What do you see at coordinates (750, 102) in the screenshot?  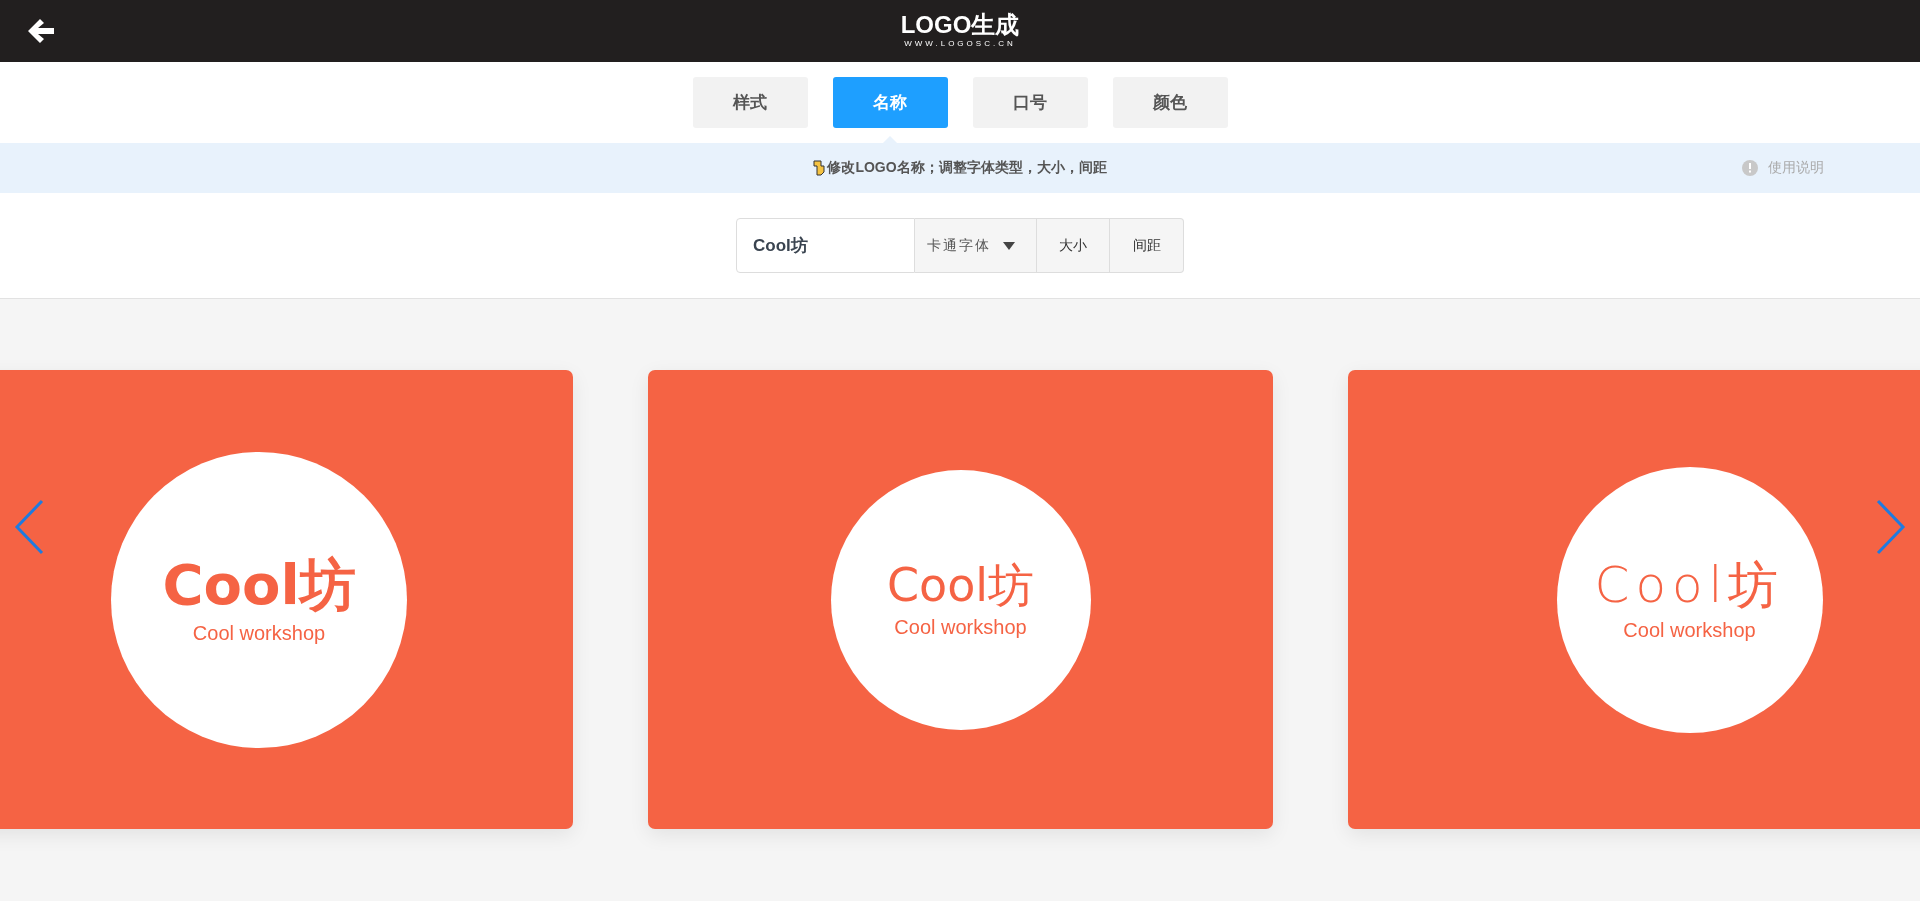 I see `tab: 样式` at bounding box center [750, 102].